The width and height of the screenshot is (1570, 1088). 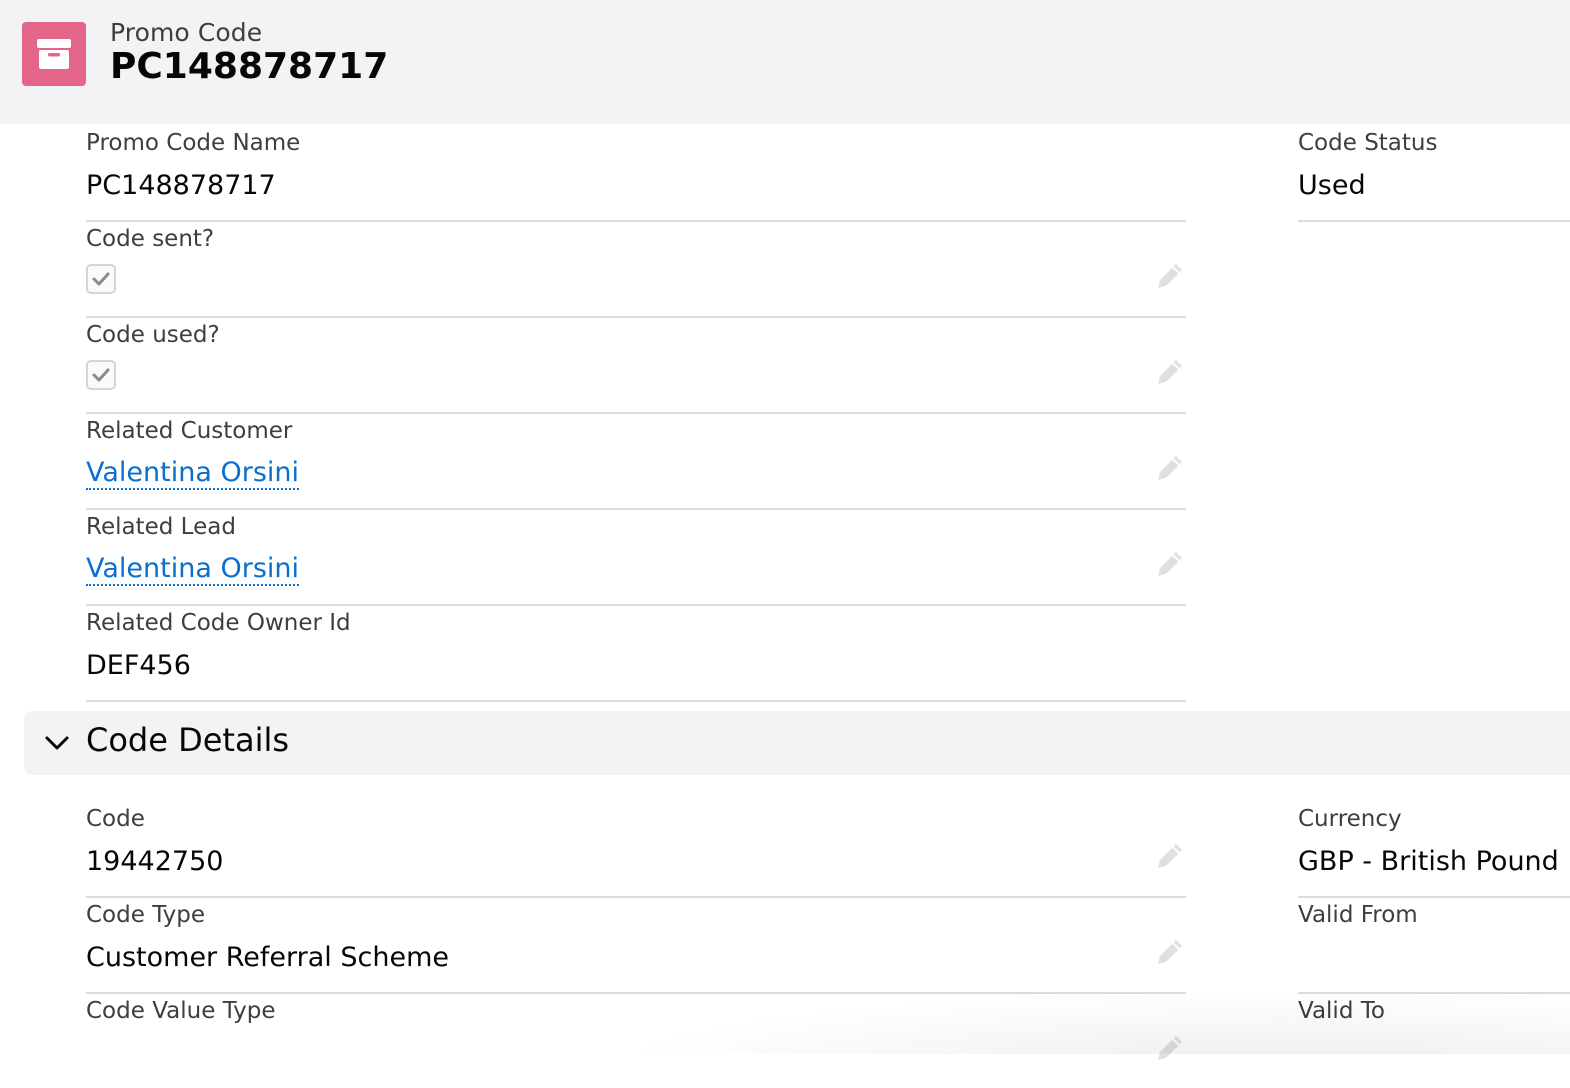 What do you see at coordinates (181, 185) in the screenshot?
I see `field-value: PC148878717` at bounding box center [181, 185].